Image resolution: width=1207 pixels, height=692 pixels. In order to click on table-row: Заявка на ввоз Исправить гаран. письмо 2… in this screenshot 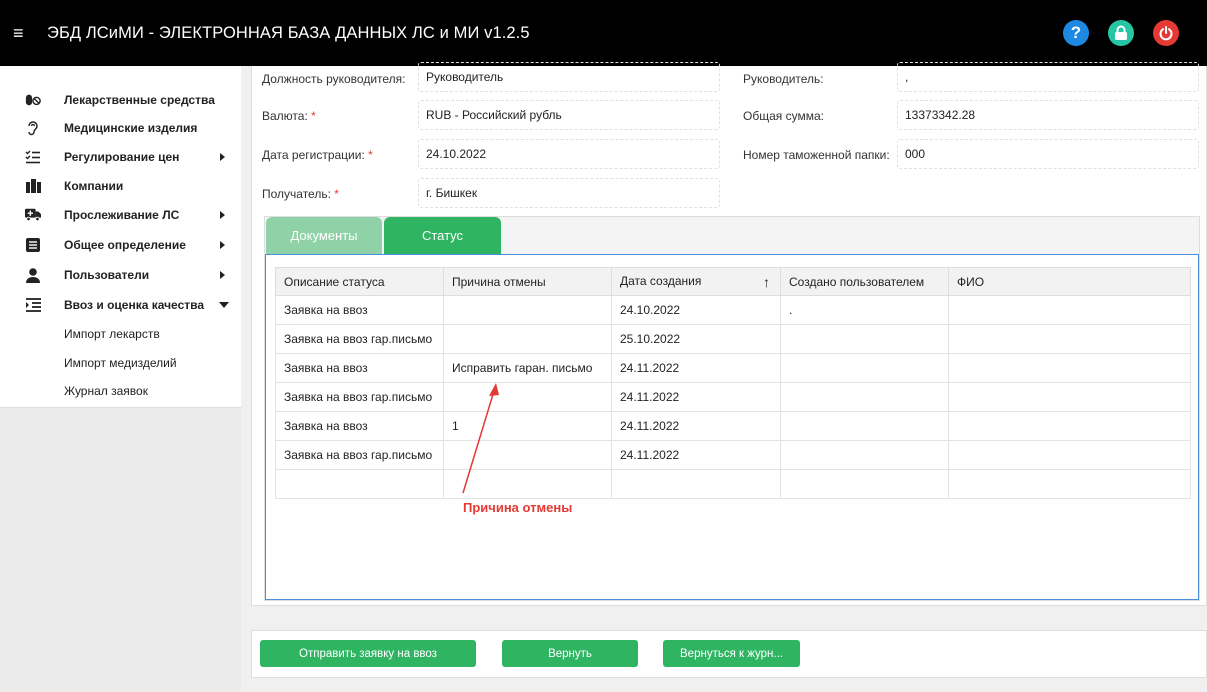, I will do `click(733, 368)`.